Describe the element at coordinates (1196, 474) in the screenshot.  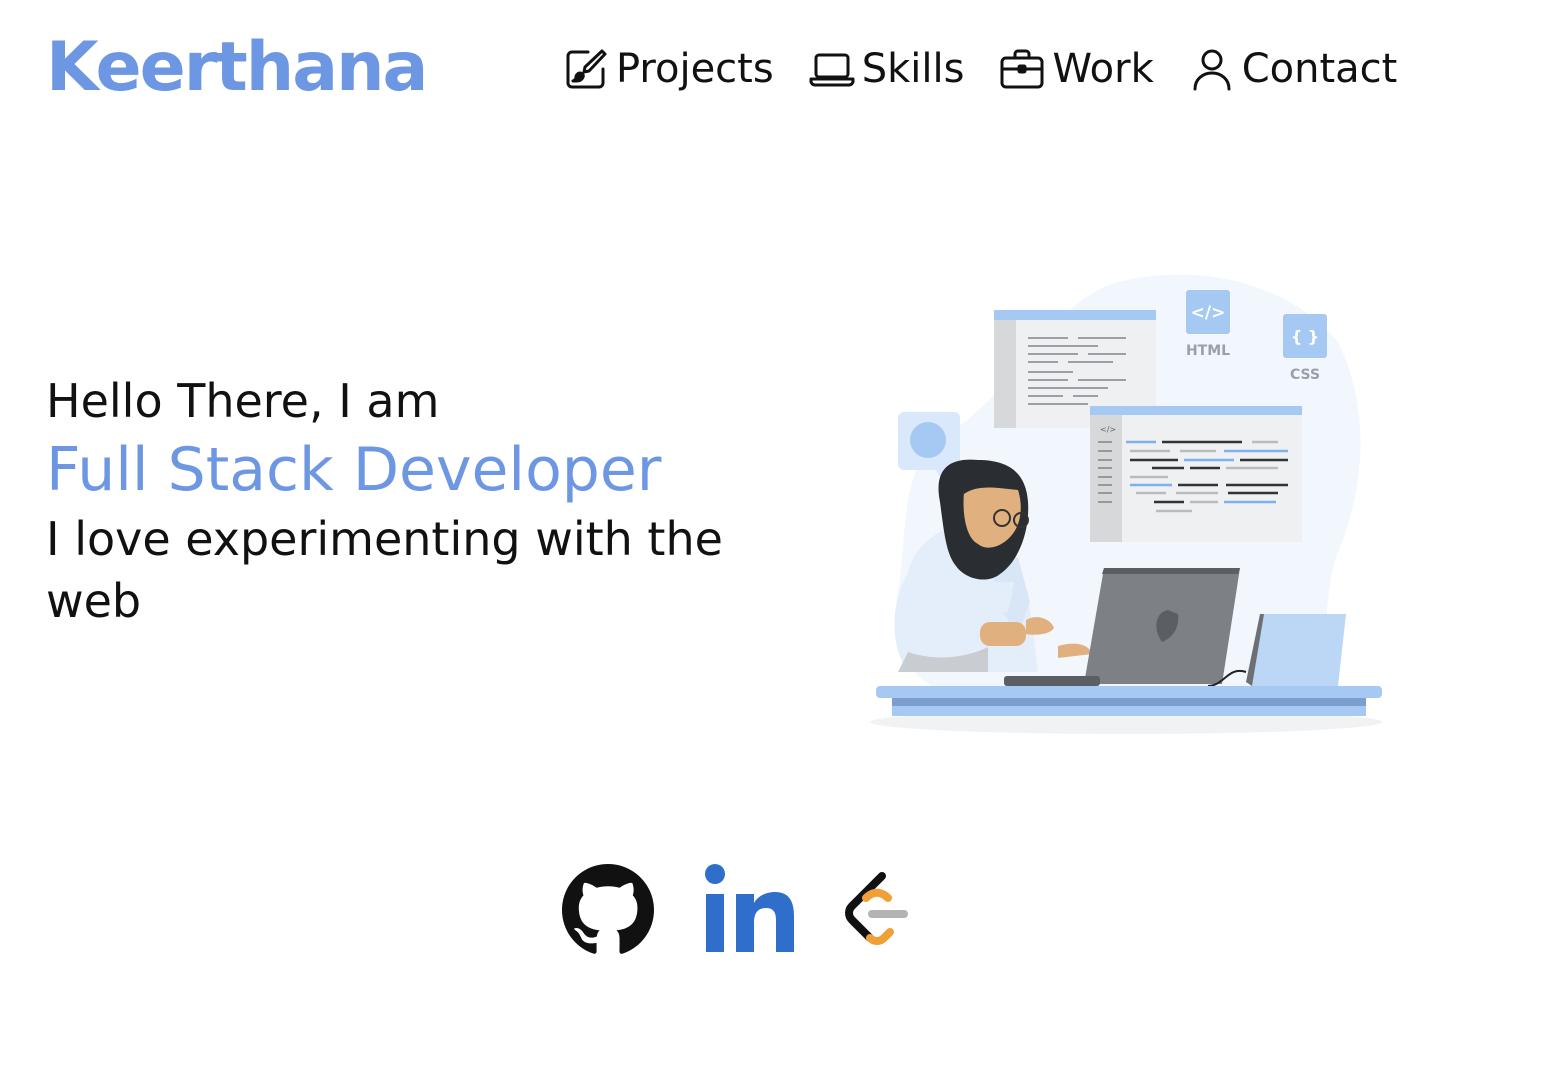
I see `code-window-front: </>` at that location.